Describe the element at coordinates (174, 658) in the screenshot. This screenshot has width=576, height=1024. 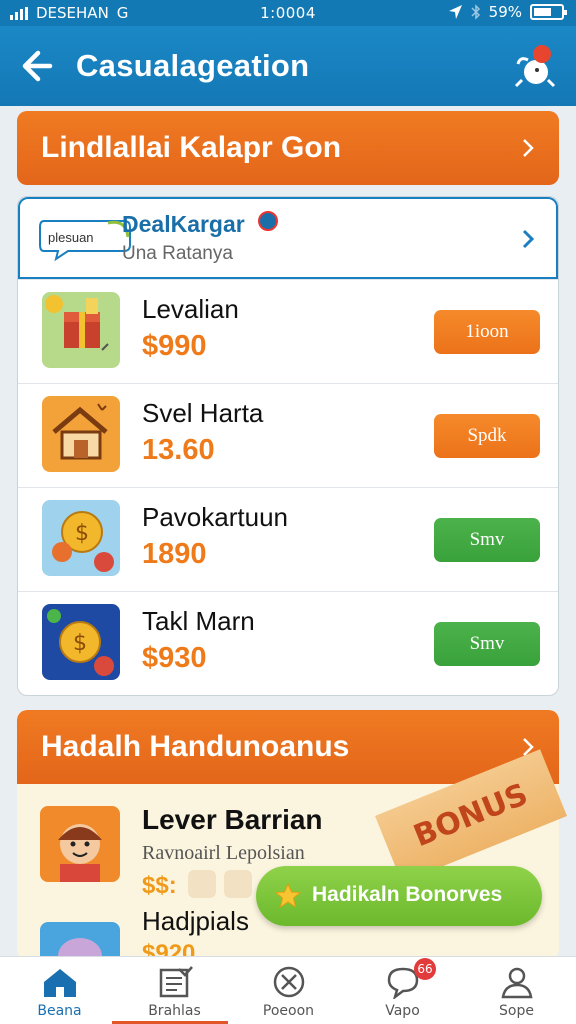
I see `item-price: $930` at that location.